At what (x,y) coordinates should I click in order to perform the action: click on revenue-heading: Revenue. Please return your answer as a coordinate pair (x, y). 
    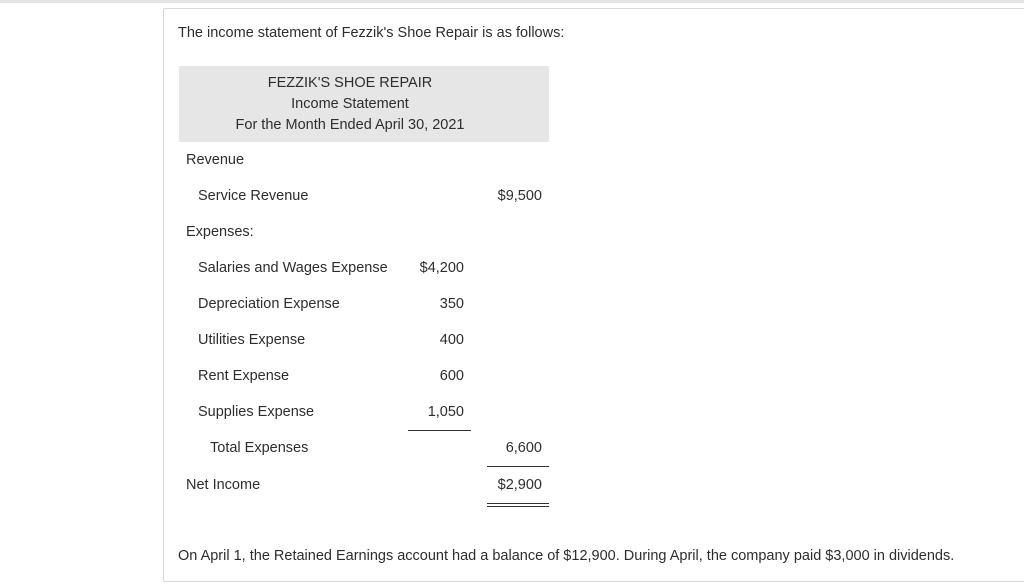
    Looking at the image, I should click on (215, 160).